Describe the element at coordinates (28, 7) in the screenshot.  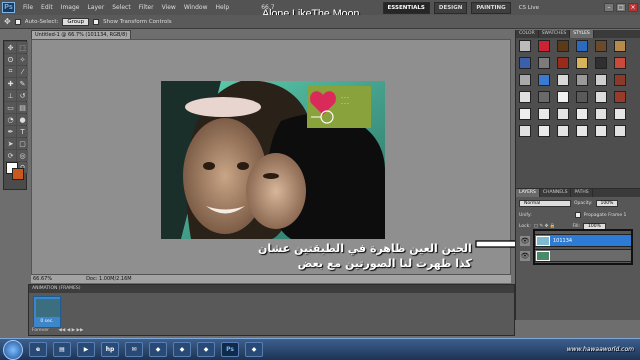
I see `menu-file: File` at that location.